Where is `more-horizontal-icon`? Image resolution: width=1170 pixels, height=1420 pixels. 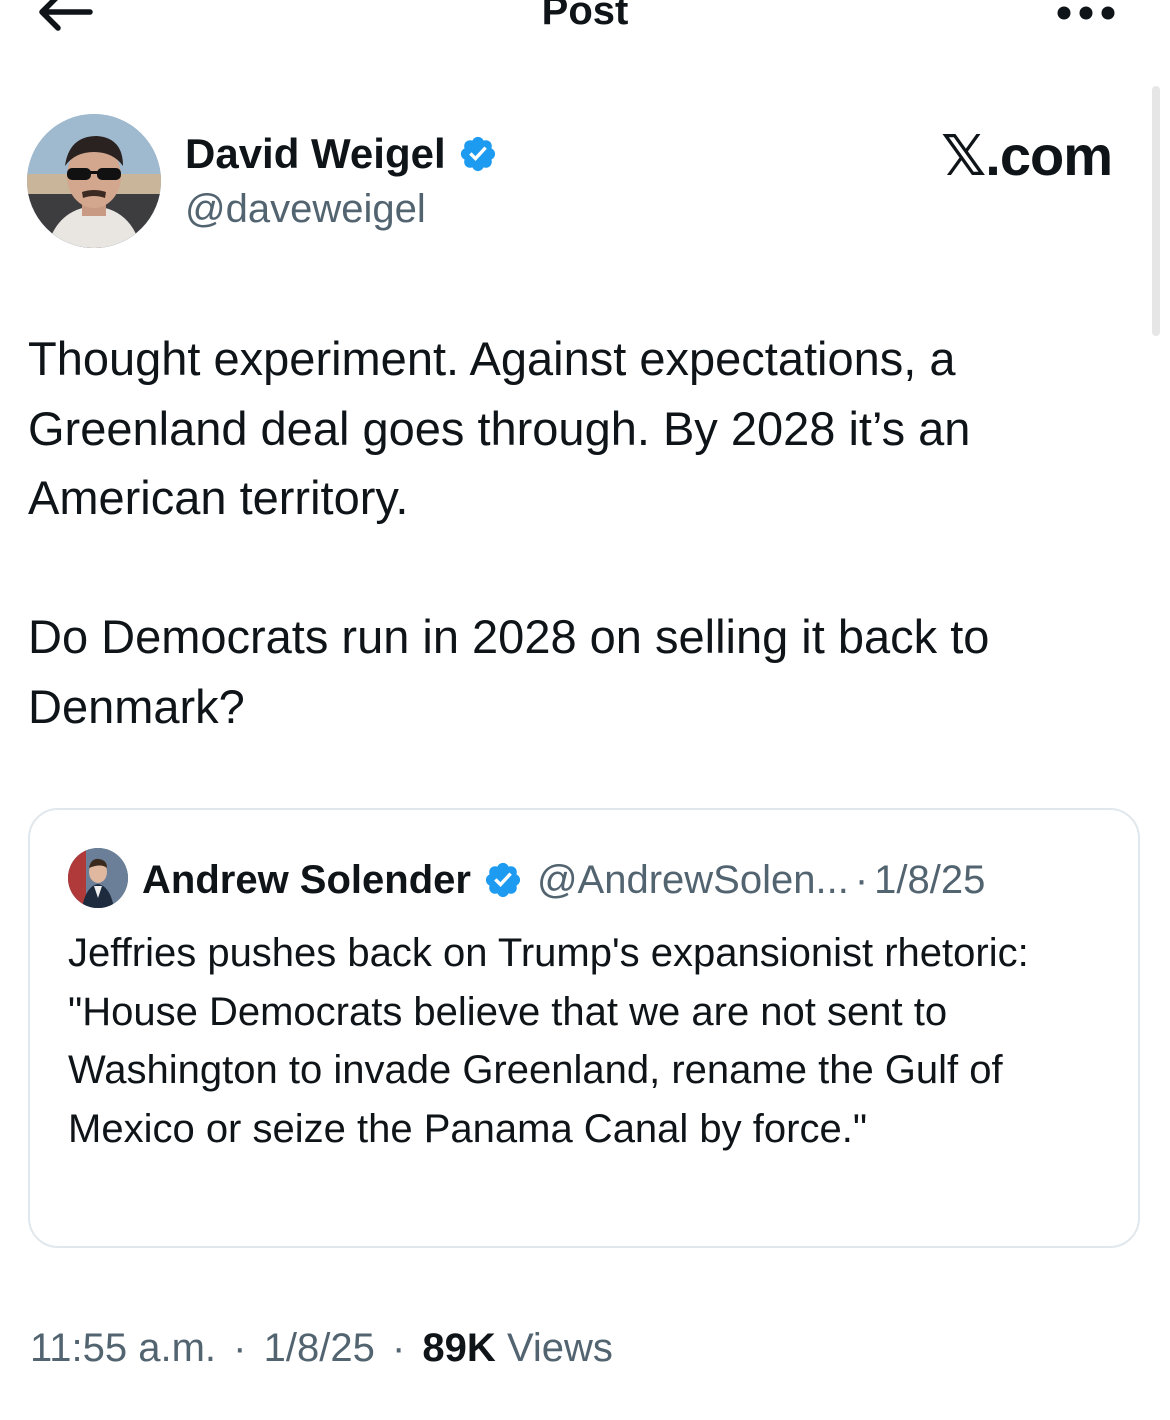 more-horizontal-icon is located at coordinates (1086, 13).